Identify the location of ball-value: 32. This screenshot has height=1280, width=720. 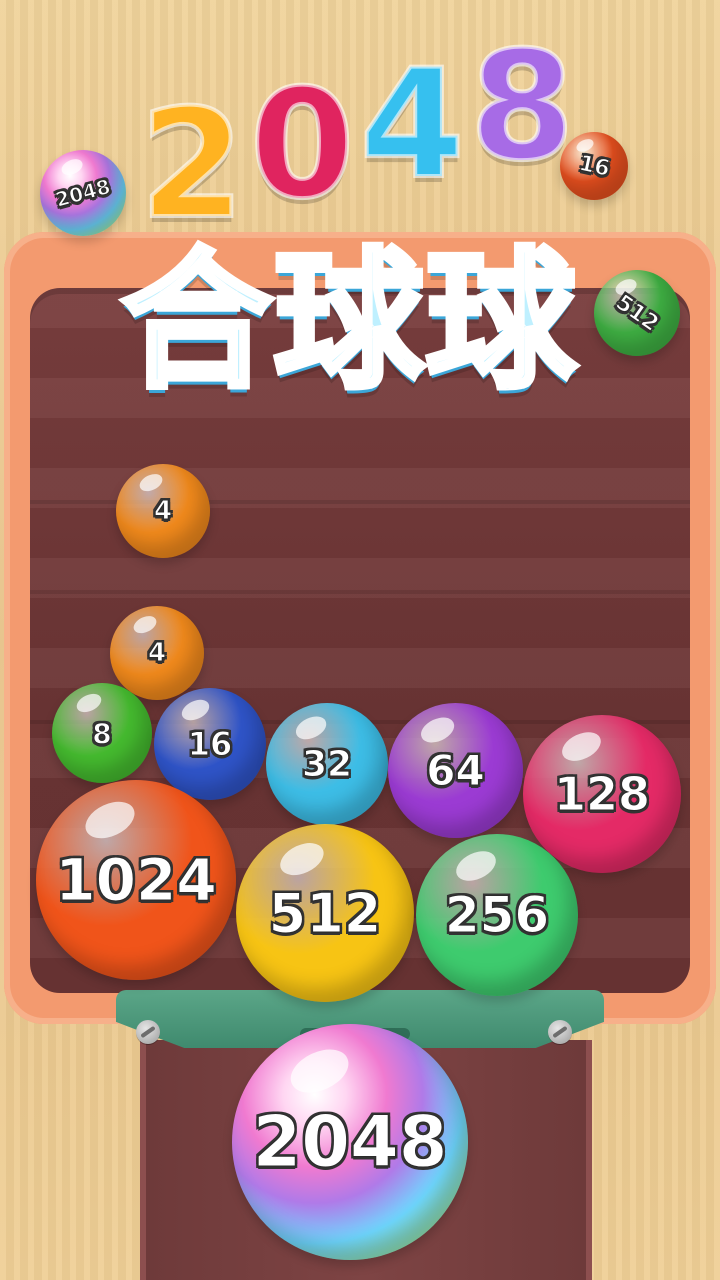
(327, 764).